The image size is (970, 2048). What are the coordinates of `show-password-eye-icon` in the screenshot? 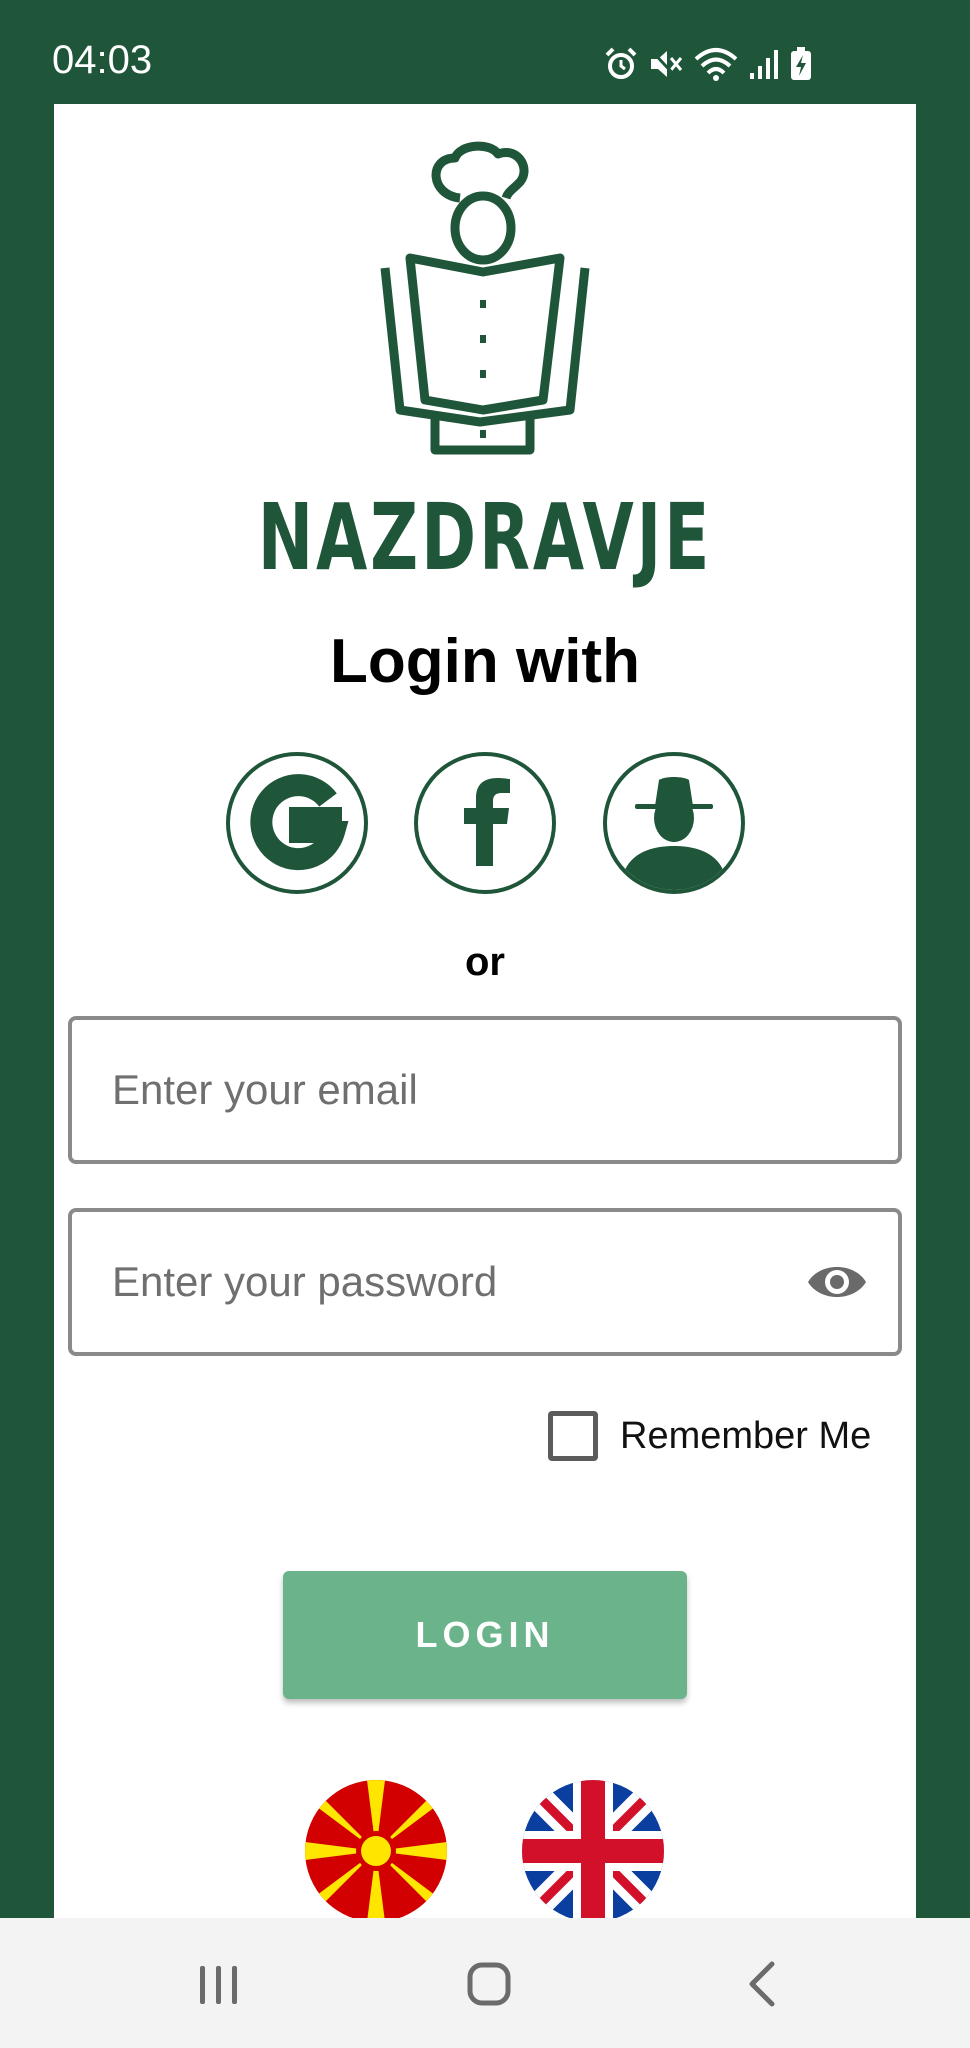 It's located at (837, 1282).